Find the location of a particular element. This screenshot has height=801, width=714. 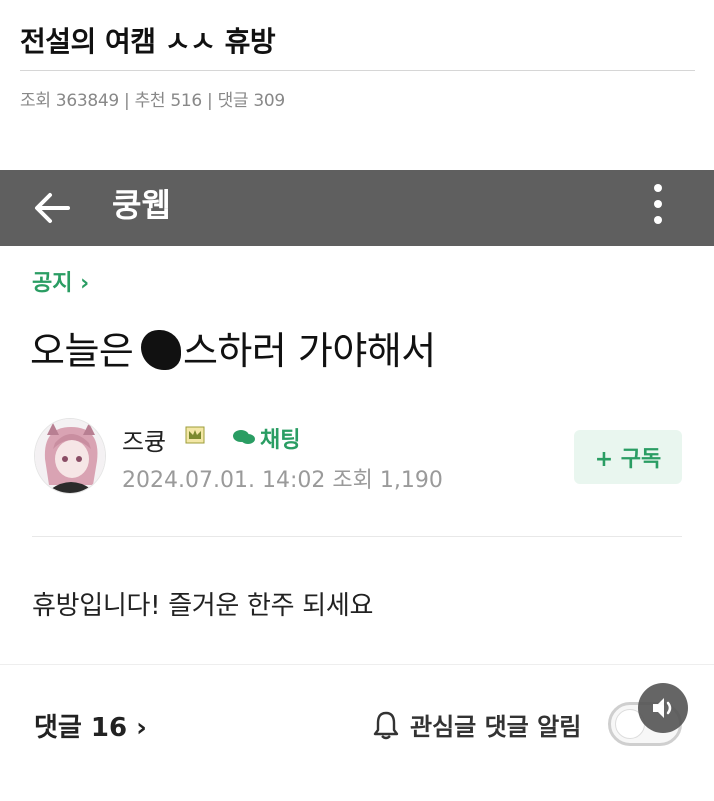

chat-link: 채팅 is located at coordinates (280, 438).